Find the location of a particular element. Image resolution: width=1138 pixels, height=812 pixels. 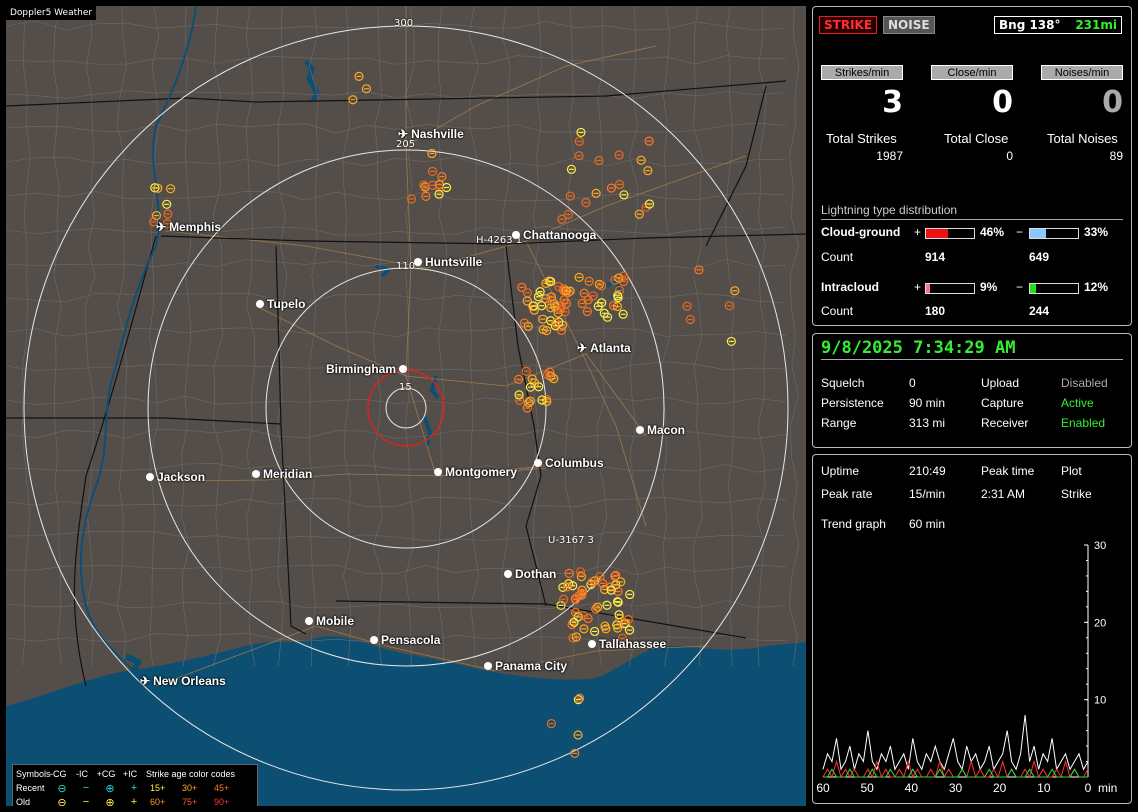

y-tick-label: 10 is located at coordinates (1100, 701).